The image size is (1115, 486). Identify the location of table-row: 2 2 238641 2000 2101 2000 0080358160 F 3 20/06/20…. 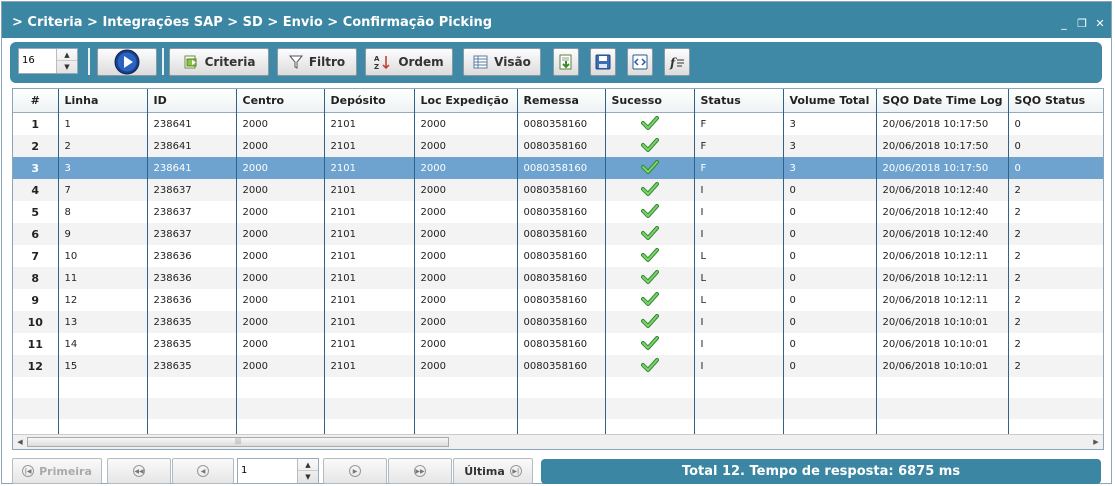
(558, 146).